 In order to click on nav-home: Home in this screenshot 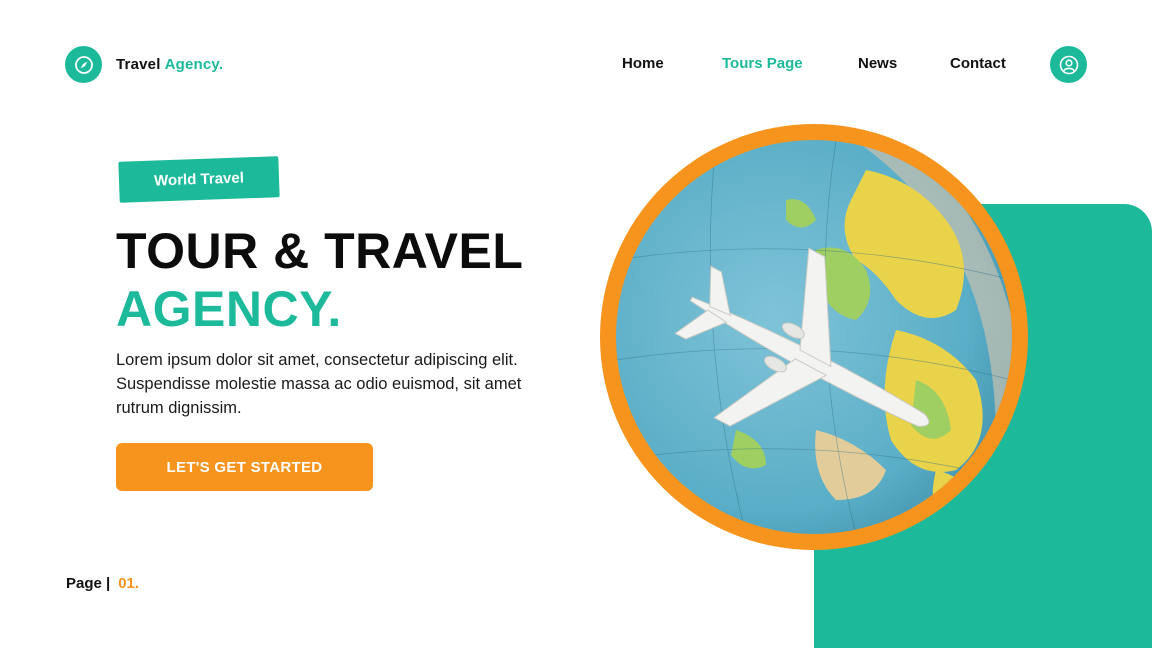, I will do `click(643, 63)`.